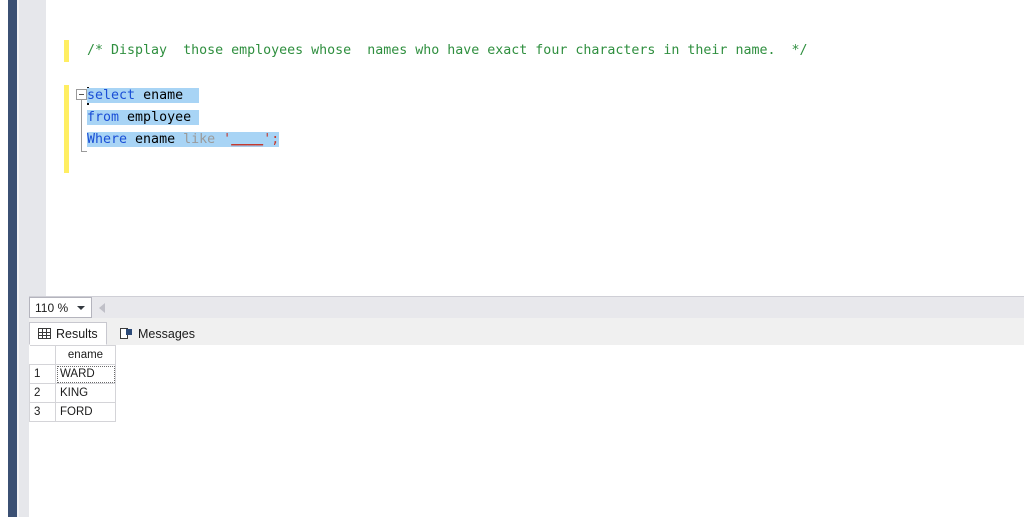 This screenshot has width=1024, height=517. Describe the element at coordinates (81, 94) in the screenshot. I see `fold-collapse-icon` at that location.